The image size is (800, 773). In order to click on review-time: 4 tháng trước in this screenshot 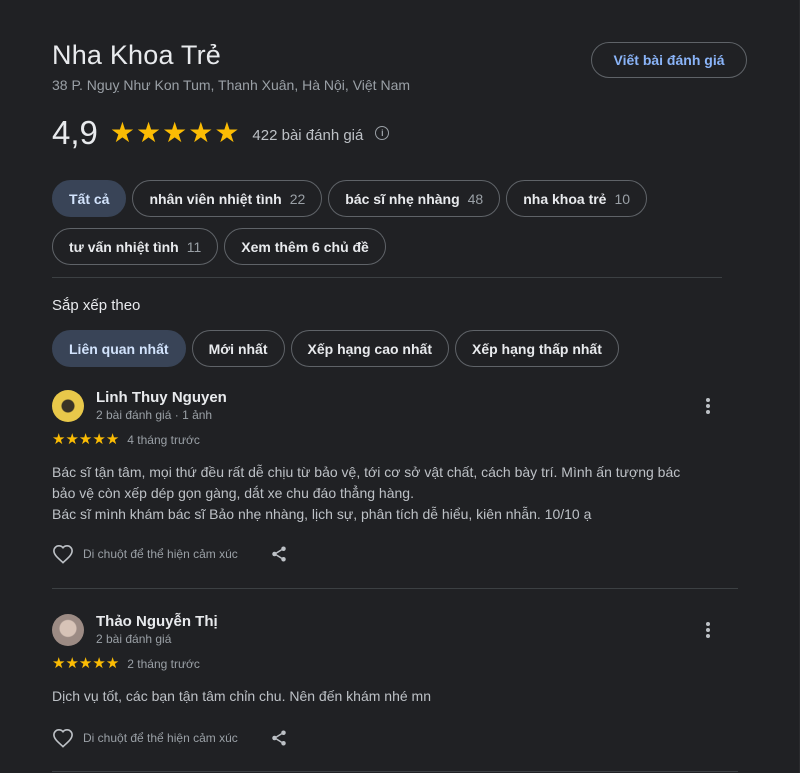, I will do `click(163, 439)`.